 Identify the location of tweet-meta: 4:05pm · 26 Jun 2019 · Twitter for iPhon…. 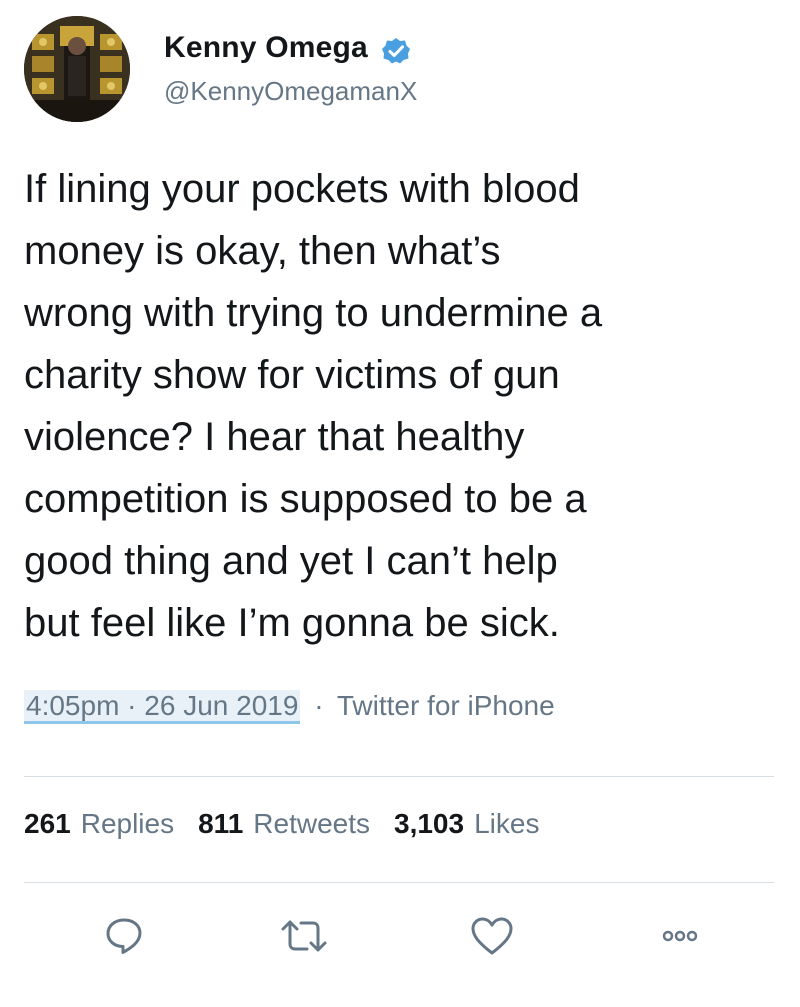
(289, 707).